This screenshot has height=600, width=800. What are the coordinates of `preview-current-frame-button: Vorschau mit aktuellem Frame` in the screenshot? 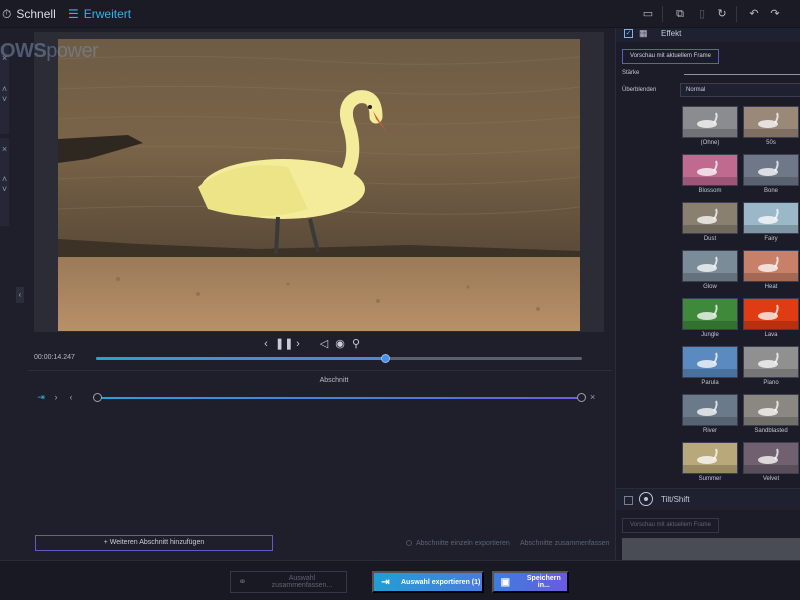 It's located at (670, 56).